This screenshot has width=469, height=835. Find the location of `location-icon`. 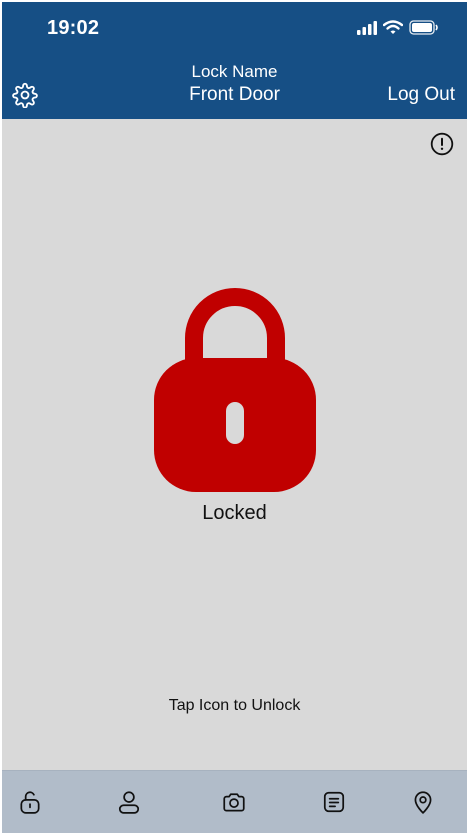

location-icon is located at coordinates (423, 802).